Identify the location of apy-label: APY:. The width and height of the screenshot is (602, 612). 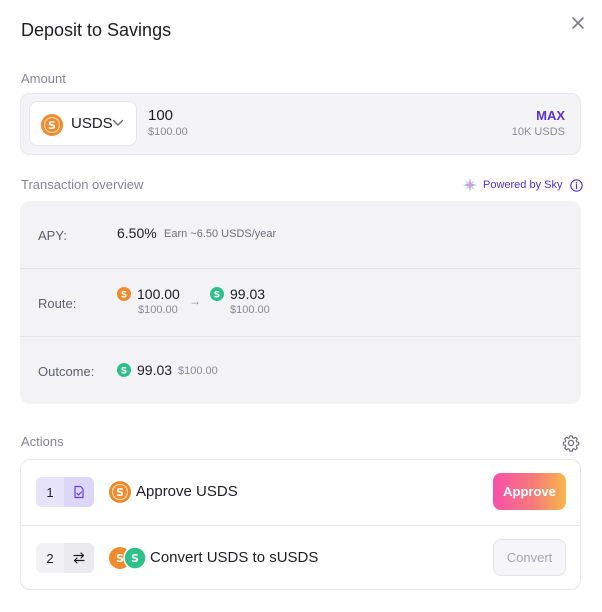
(52, 235).